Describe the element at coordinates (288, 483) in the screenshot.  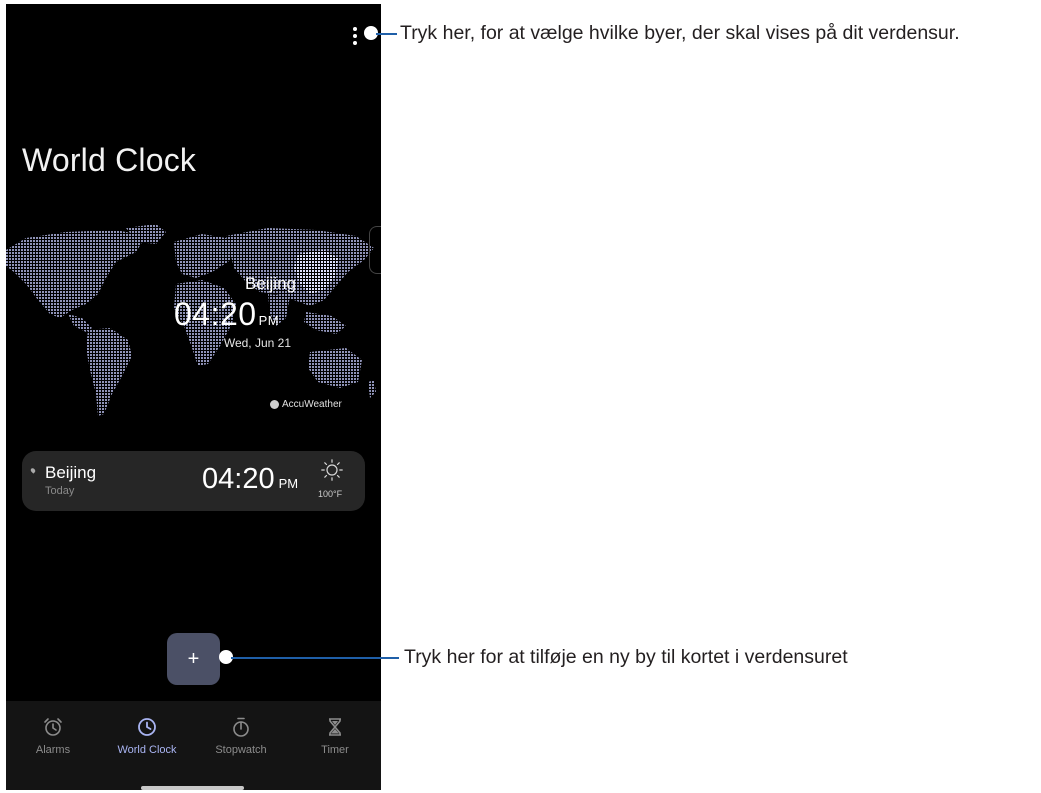
I see `city-ampm: PM` at that location.